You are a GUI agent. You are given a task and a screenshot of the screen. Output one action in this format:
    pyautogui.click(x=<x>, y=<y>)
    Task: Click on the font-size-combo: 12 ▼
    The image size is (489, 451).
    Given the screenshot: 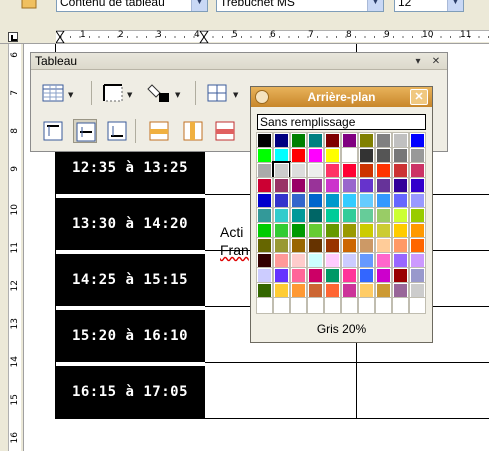 What is the action you would take?
    pyautogui.click(x=429, y=6)
    